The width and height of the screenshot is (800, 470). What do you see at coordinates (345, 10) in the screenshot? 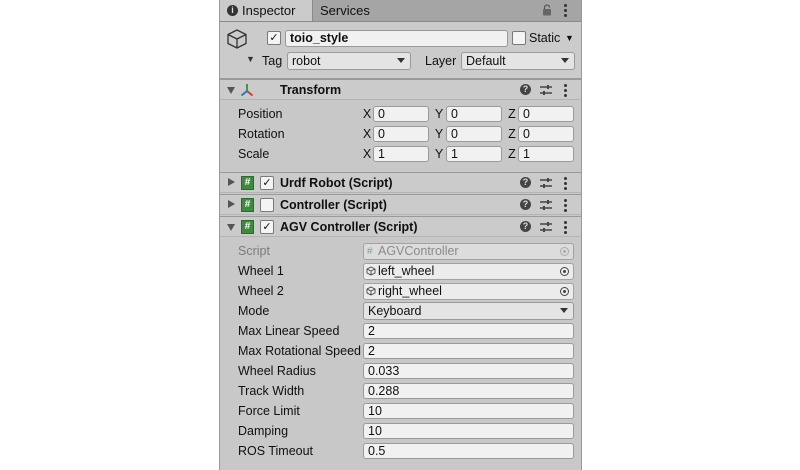
I see `tab-services: Services` at bounding box center [345, 10].